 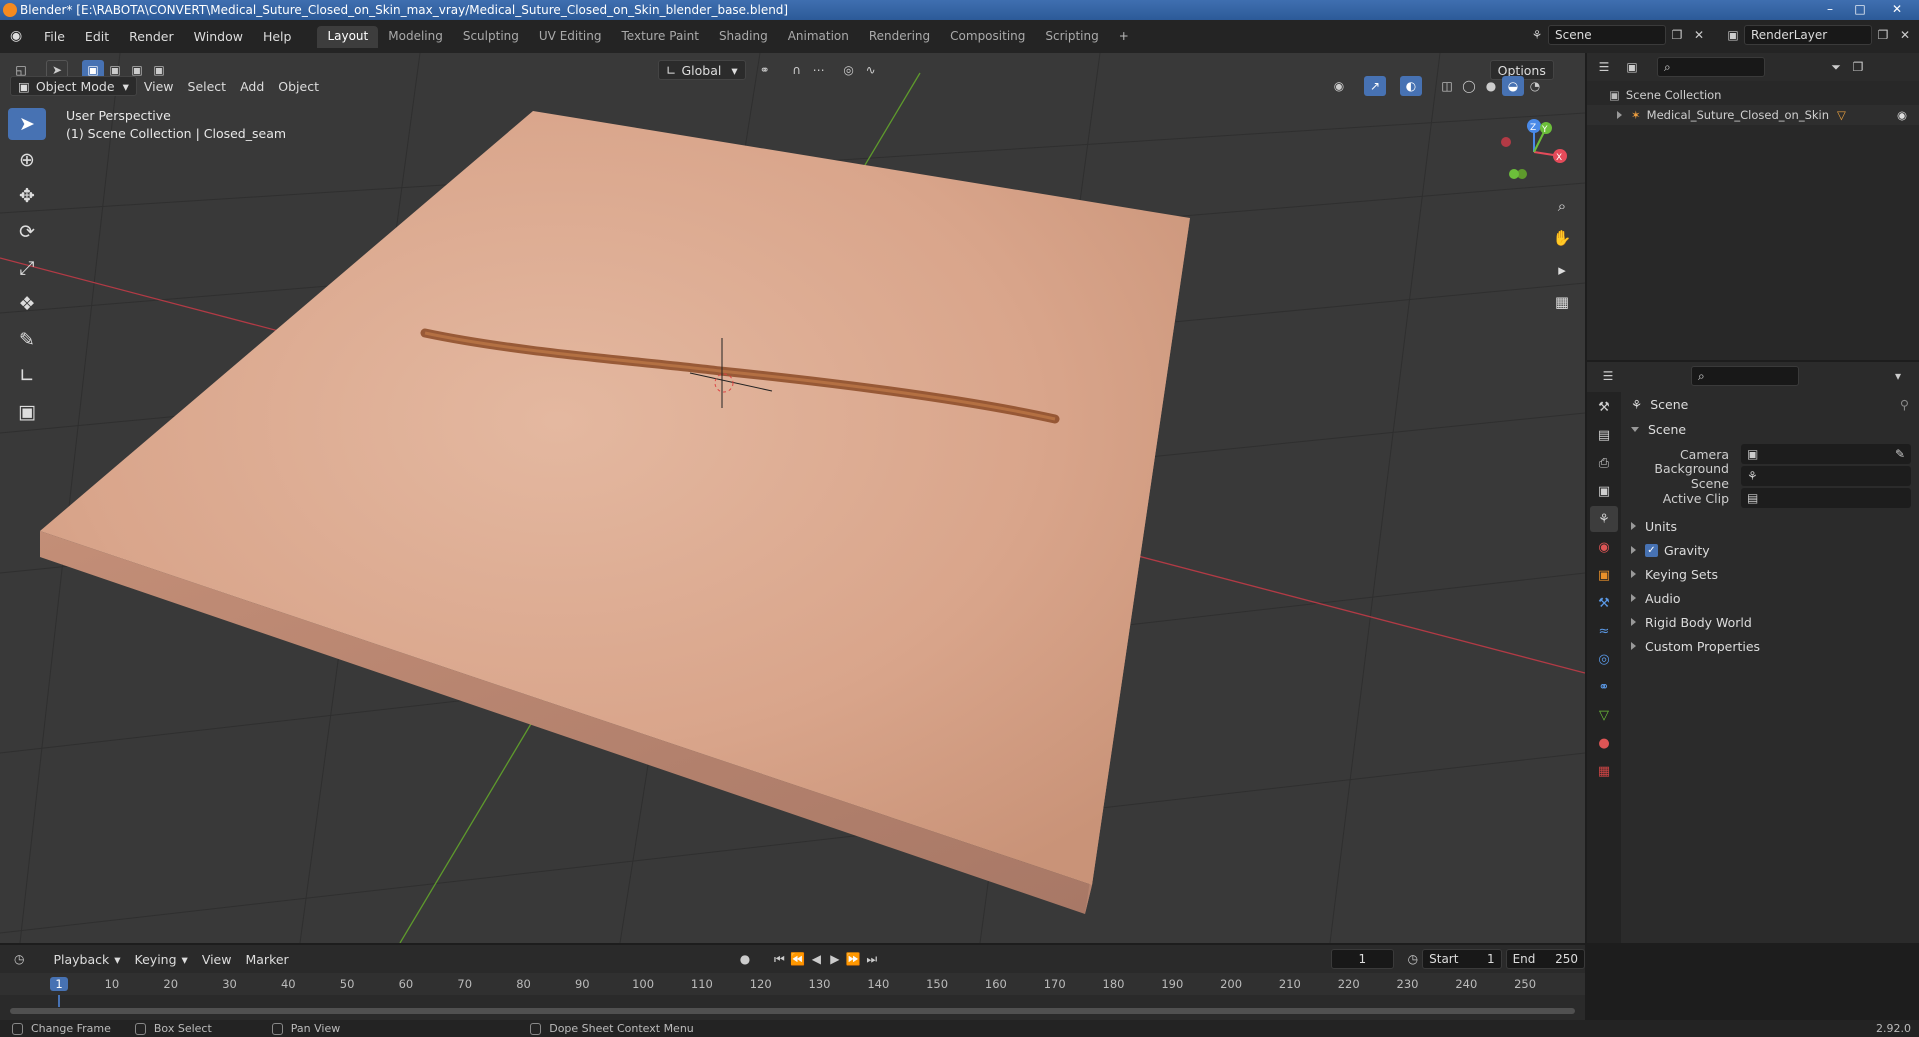 I want to click on xray-toggle-icon: ◫, so click(x=1447, y=86).